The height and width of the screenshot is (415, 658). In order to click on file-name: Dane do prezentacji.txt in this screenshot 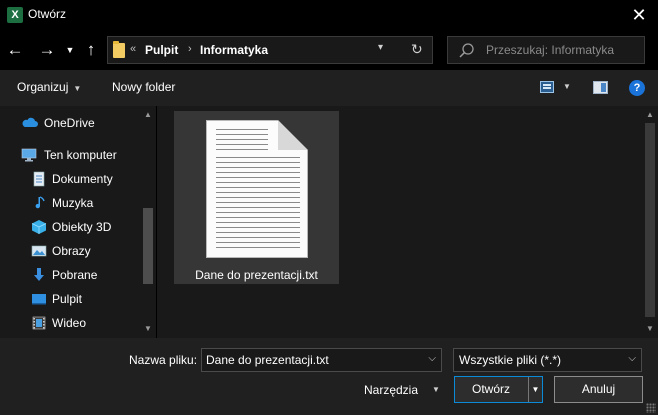, I will do `click(256, 275)`.